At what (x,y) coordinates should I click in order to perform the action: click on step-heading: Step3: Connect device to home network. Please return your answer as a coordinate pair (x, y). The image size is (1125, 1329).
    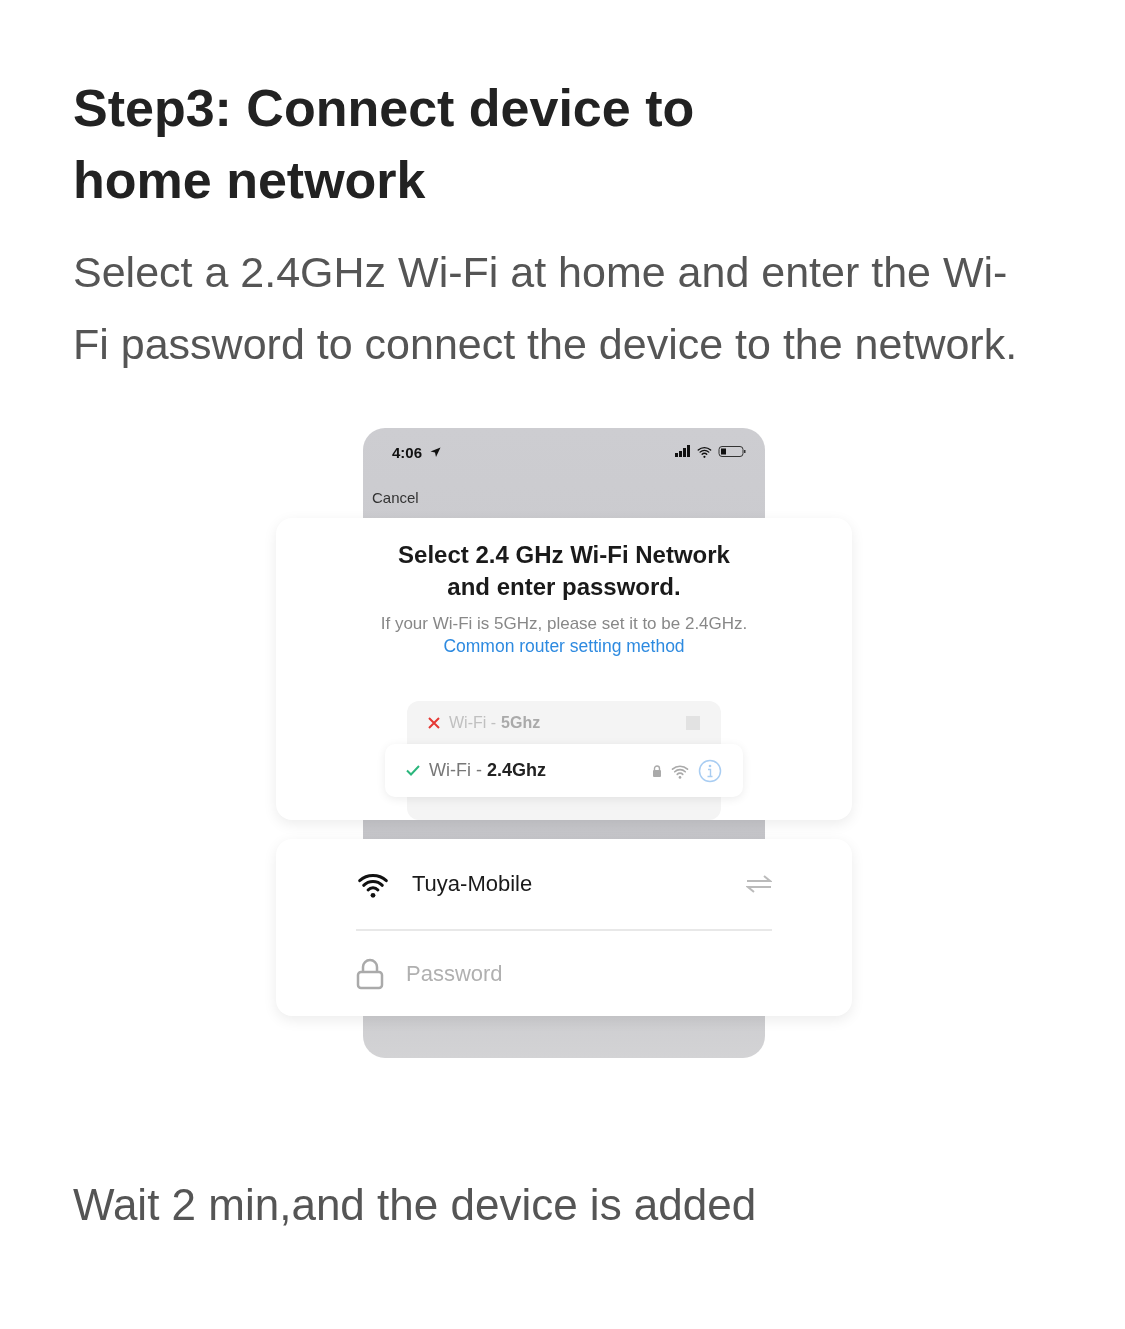
    Looking at the image, I should click on (384, 144).